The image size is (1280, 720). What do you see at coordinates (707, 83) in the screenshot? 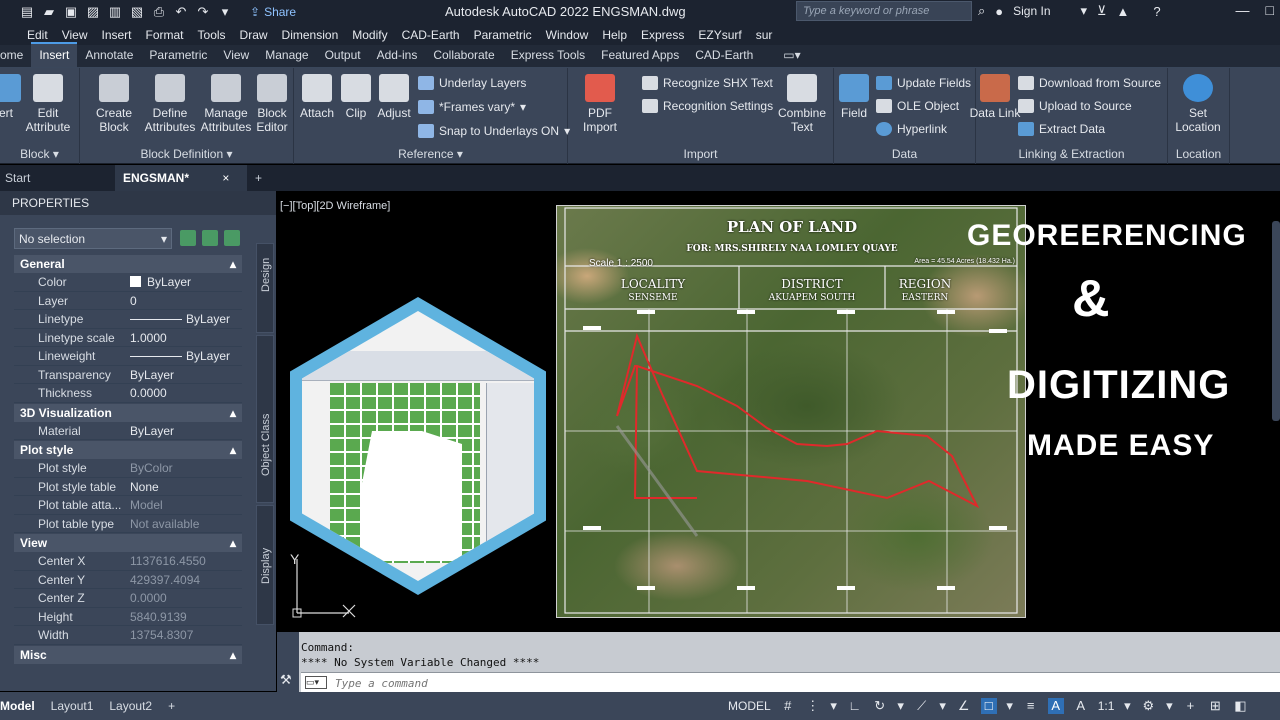
I see `recognize-shx-button: Recognize SHX Text` at bounding box center [707, 83].